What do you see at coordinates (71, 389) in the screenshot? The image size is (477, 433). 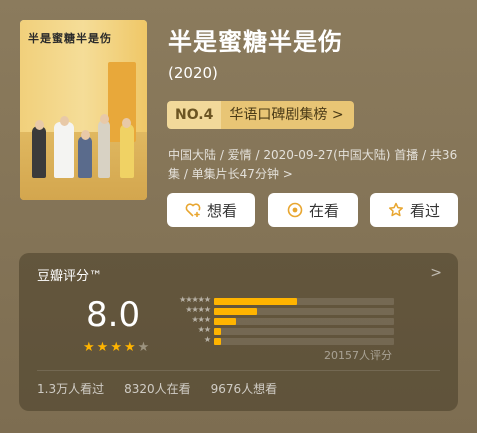 I see `watched-count: 1.3万人看过` at bounding box center [71, 389].